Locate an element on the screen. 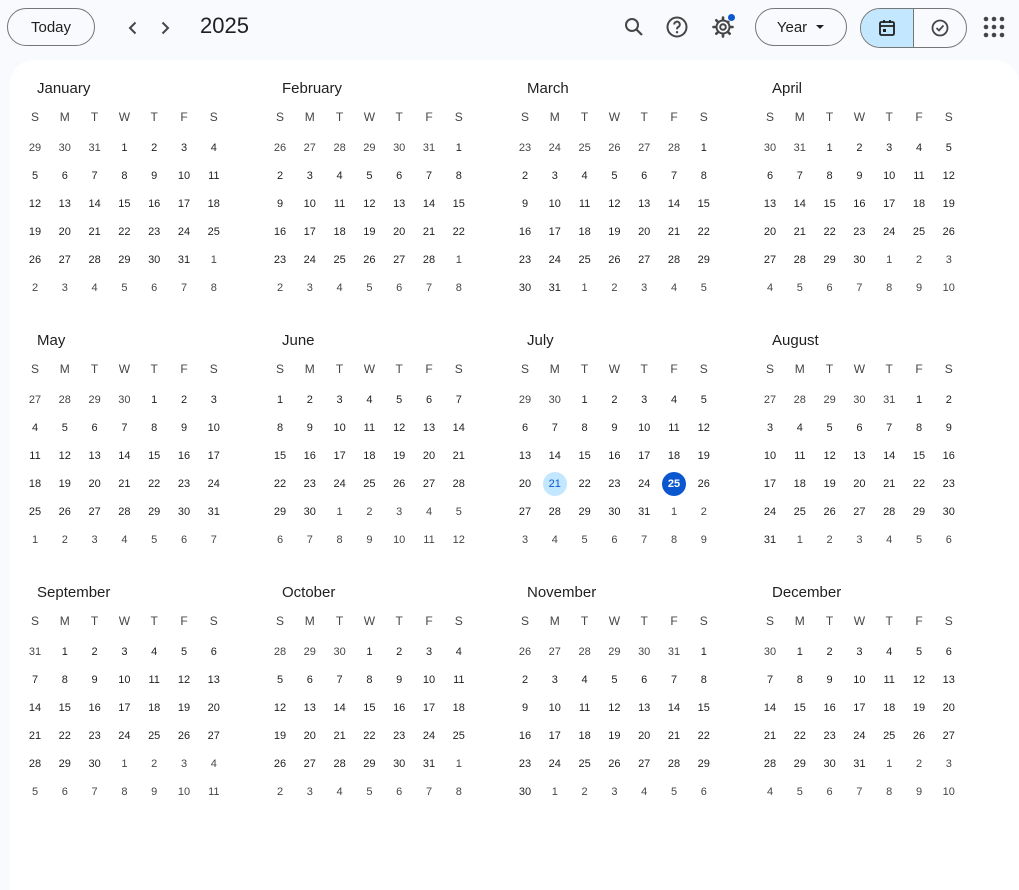 The image size is (1019, 890). day-cell: 15 is located at coordinates (154, 456).